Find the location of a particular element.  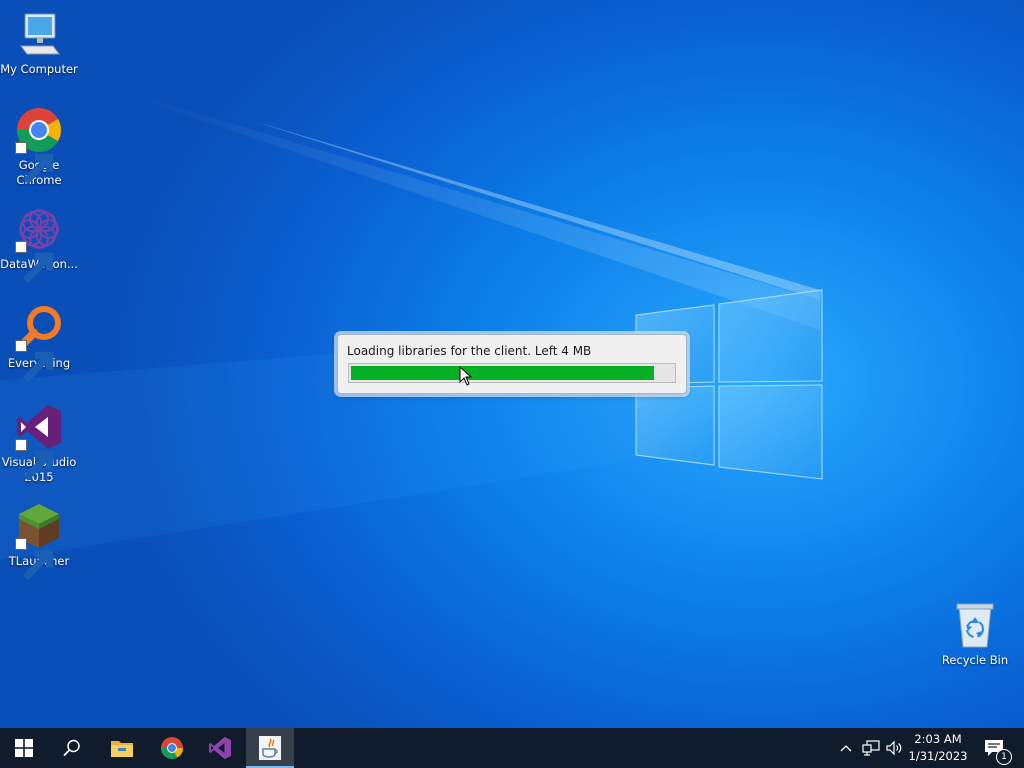

desktop-icon-visual-studio: Visual Studio 2015 is located at coordinates (39, 444).